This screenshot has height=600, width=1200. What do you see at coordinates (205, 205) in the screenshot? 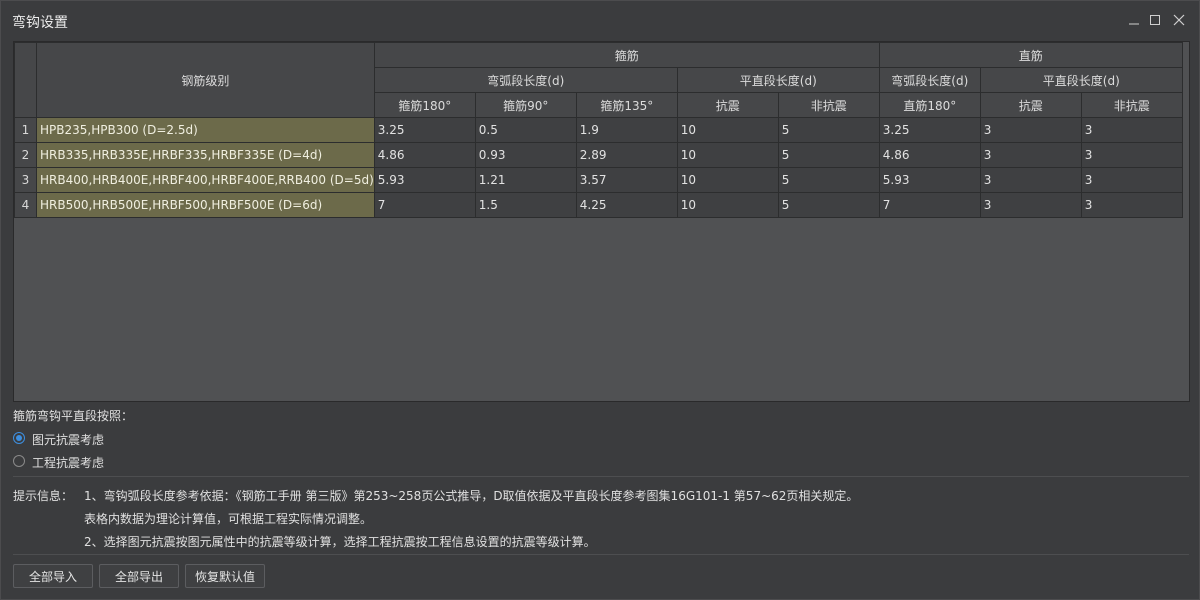
I see `grade-cell: HRB500,HRB500E,HRBF500,HRBF500E (D=6d)` at bounding box center [205, 205].